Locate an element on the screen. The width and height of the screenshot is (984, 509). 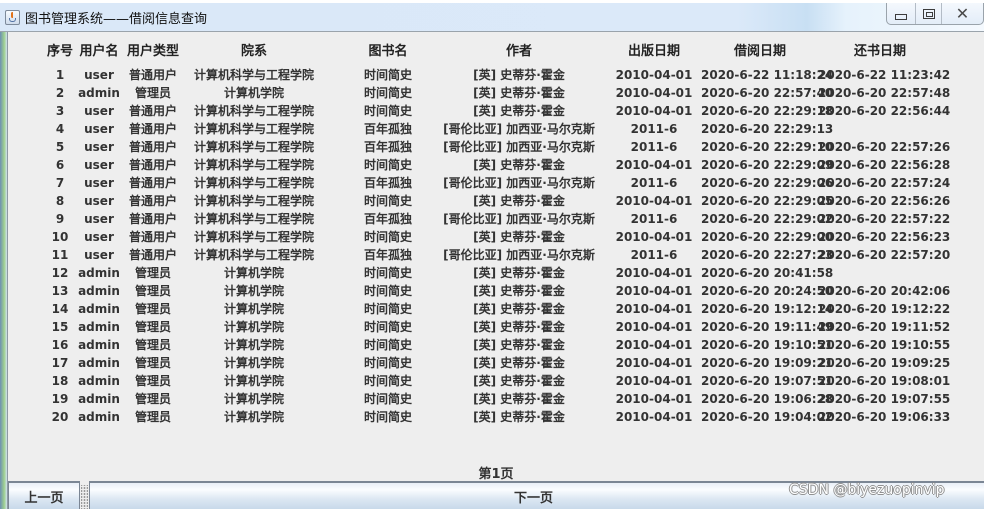
column-header-user-type: 用户类型 is located at coordinates (152, 51).